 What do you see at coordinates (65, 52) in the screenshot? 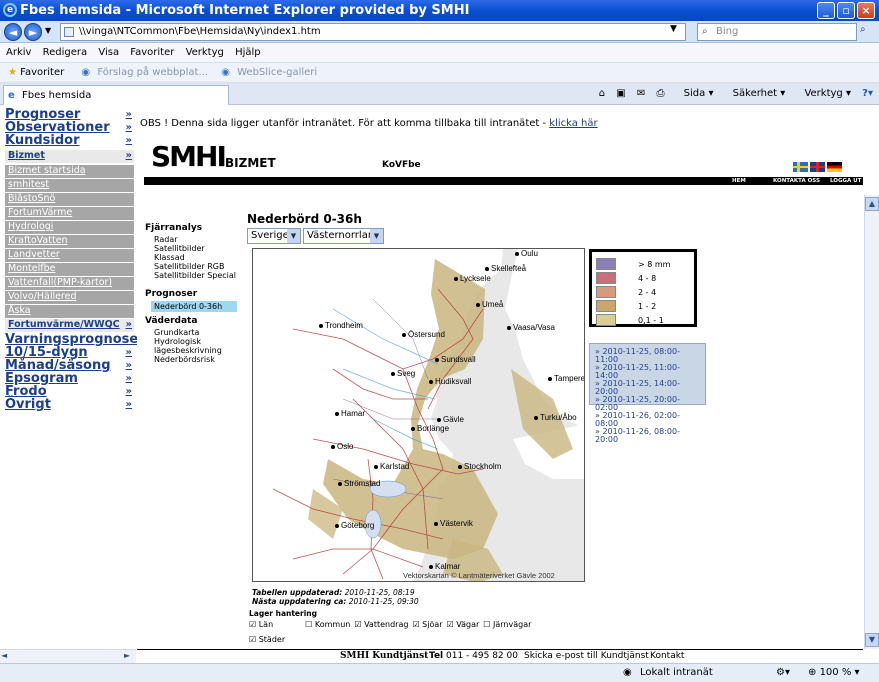
I see `menu-redigera: Redigera` at bounding box center [65, 52].